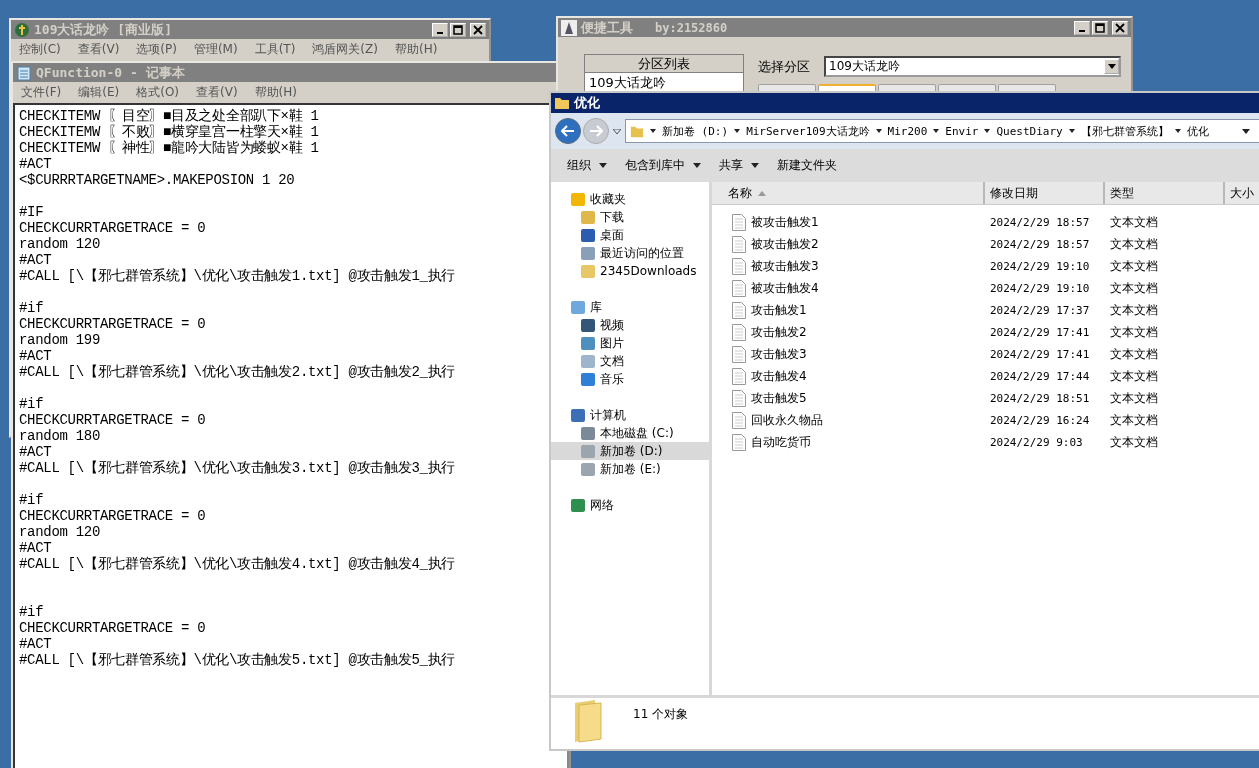 The height and width of the screenshot is (768, 1259). What do you see at coordinates (630, 433) in the screenshot?
I see `navigation-item: 本地磁盘 (C:)` at bounding box center [630, 433].